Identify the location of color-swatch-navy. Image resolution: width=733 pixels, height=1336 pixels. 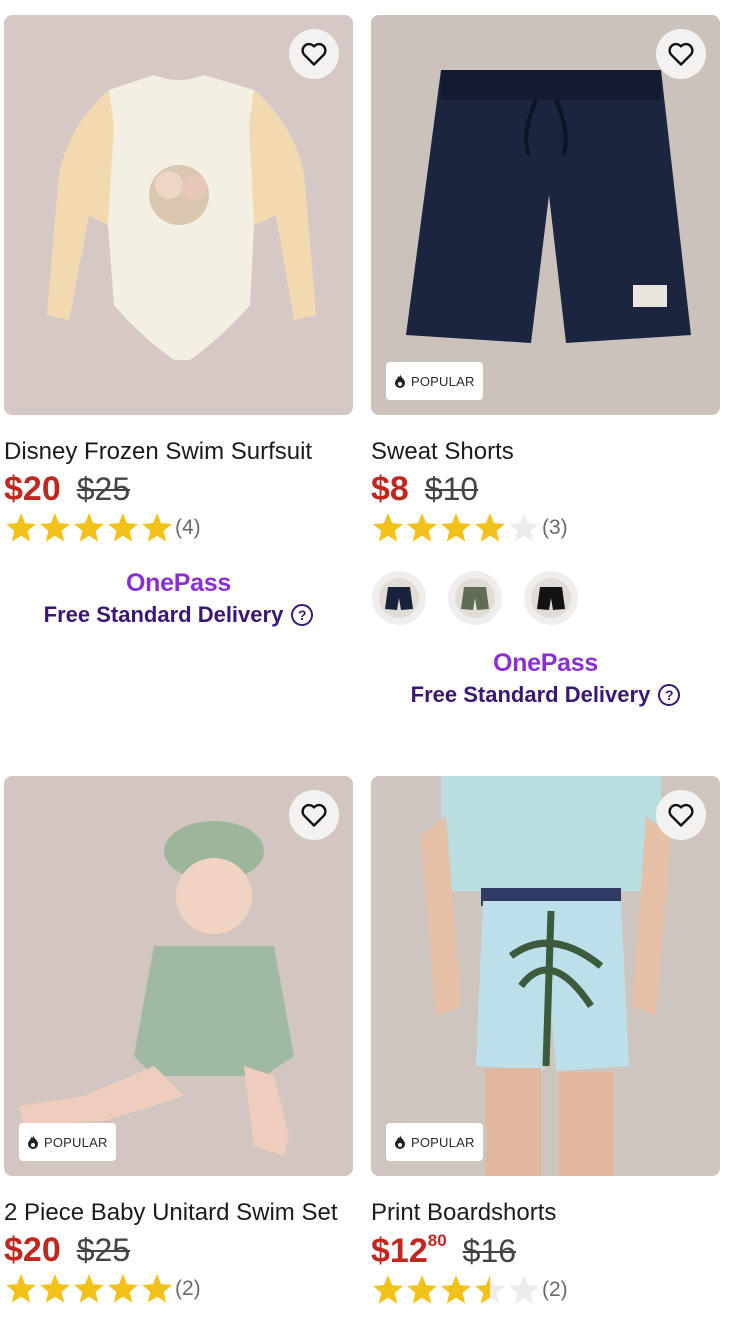
(399, 598).